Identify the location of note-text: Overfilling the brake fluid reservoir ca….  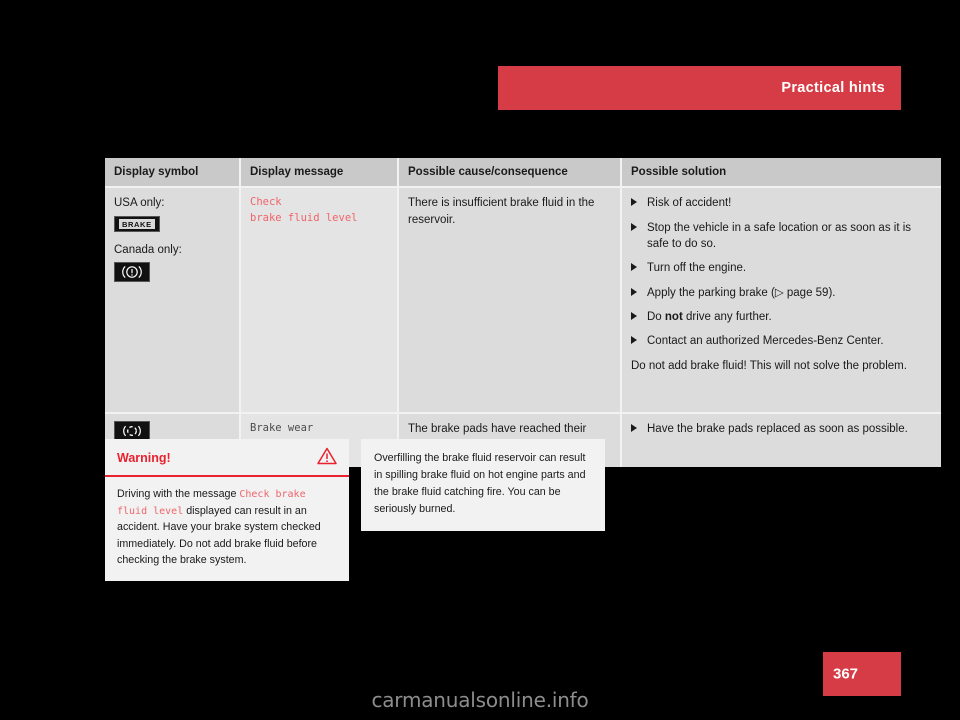
(480, 483).